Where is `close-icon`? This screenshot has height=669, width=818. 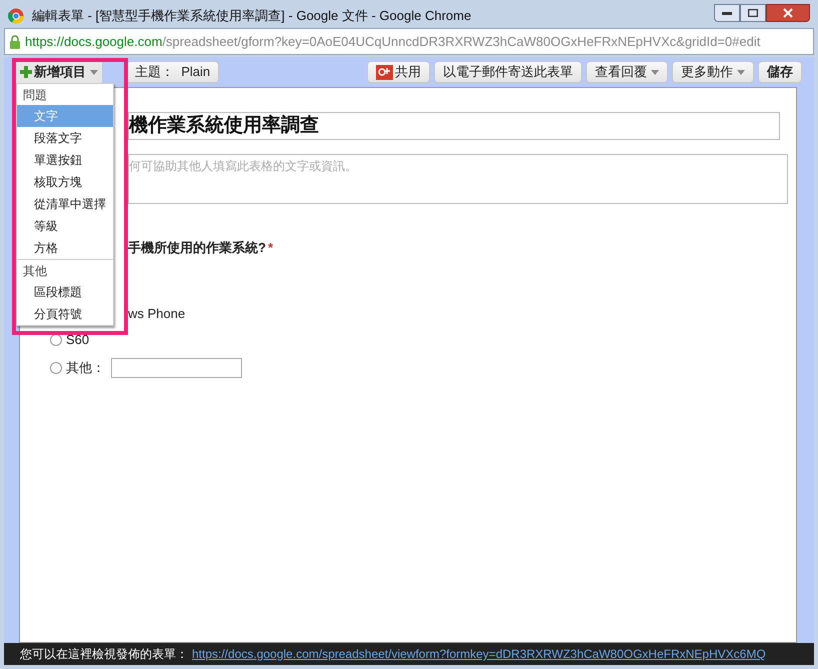
close-icon is located at coordinates (788, 13).